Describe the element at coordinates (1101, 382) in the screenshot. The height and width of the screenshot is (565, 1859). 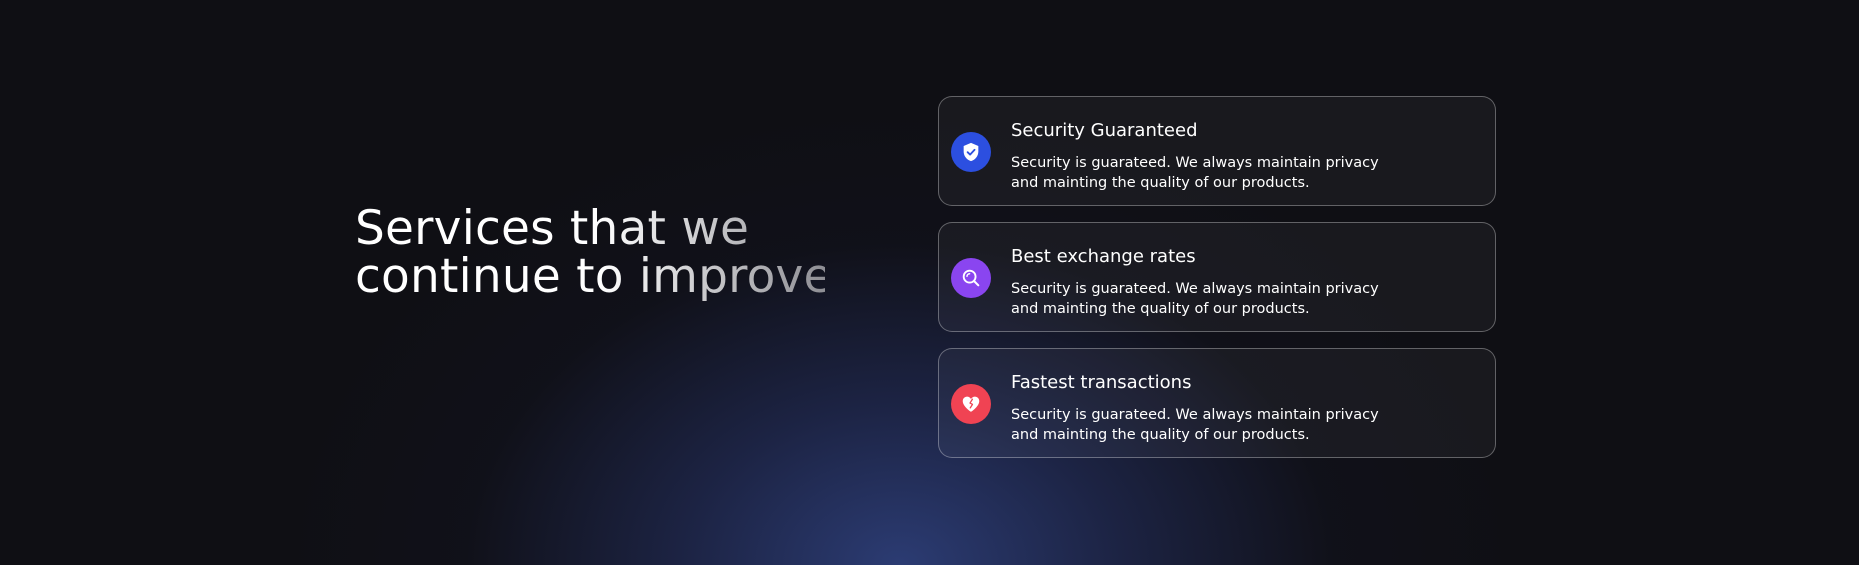
I see `feature-title: Fastest transactions` at that location.